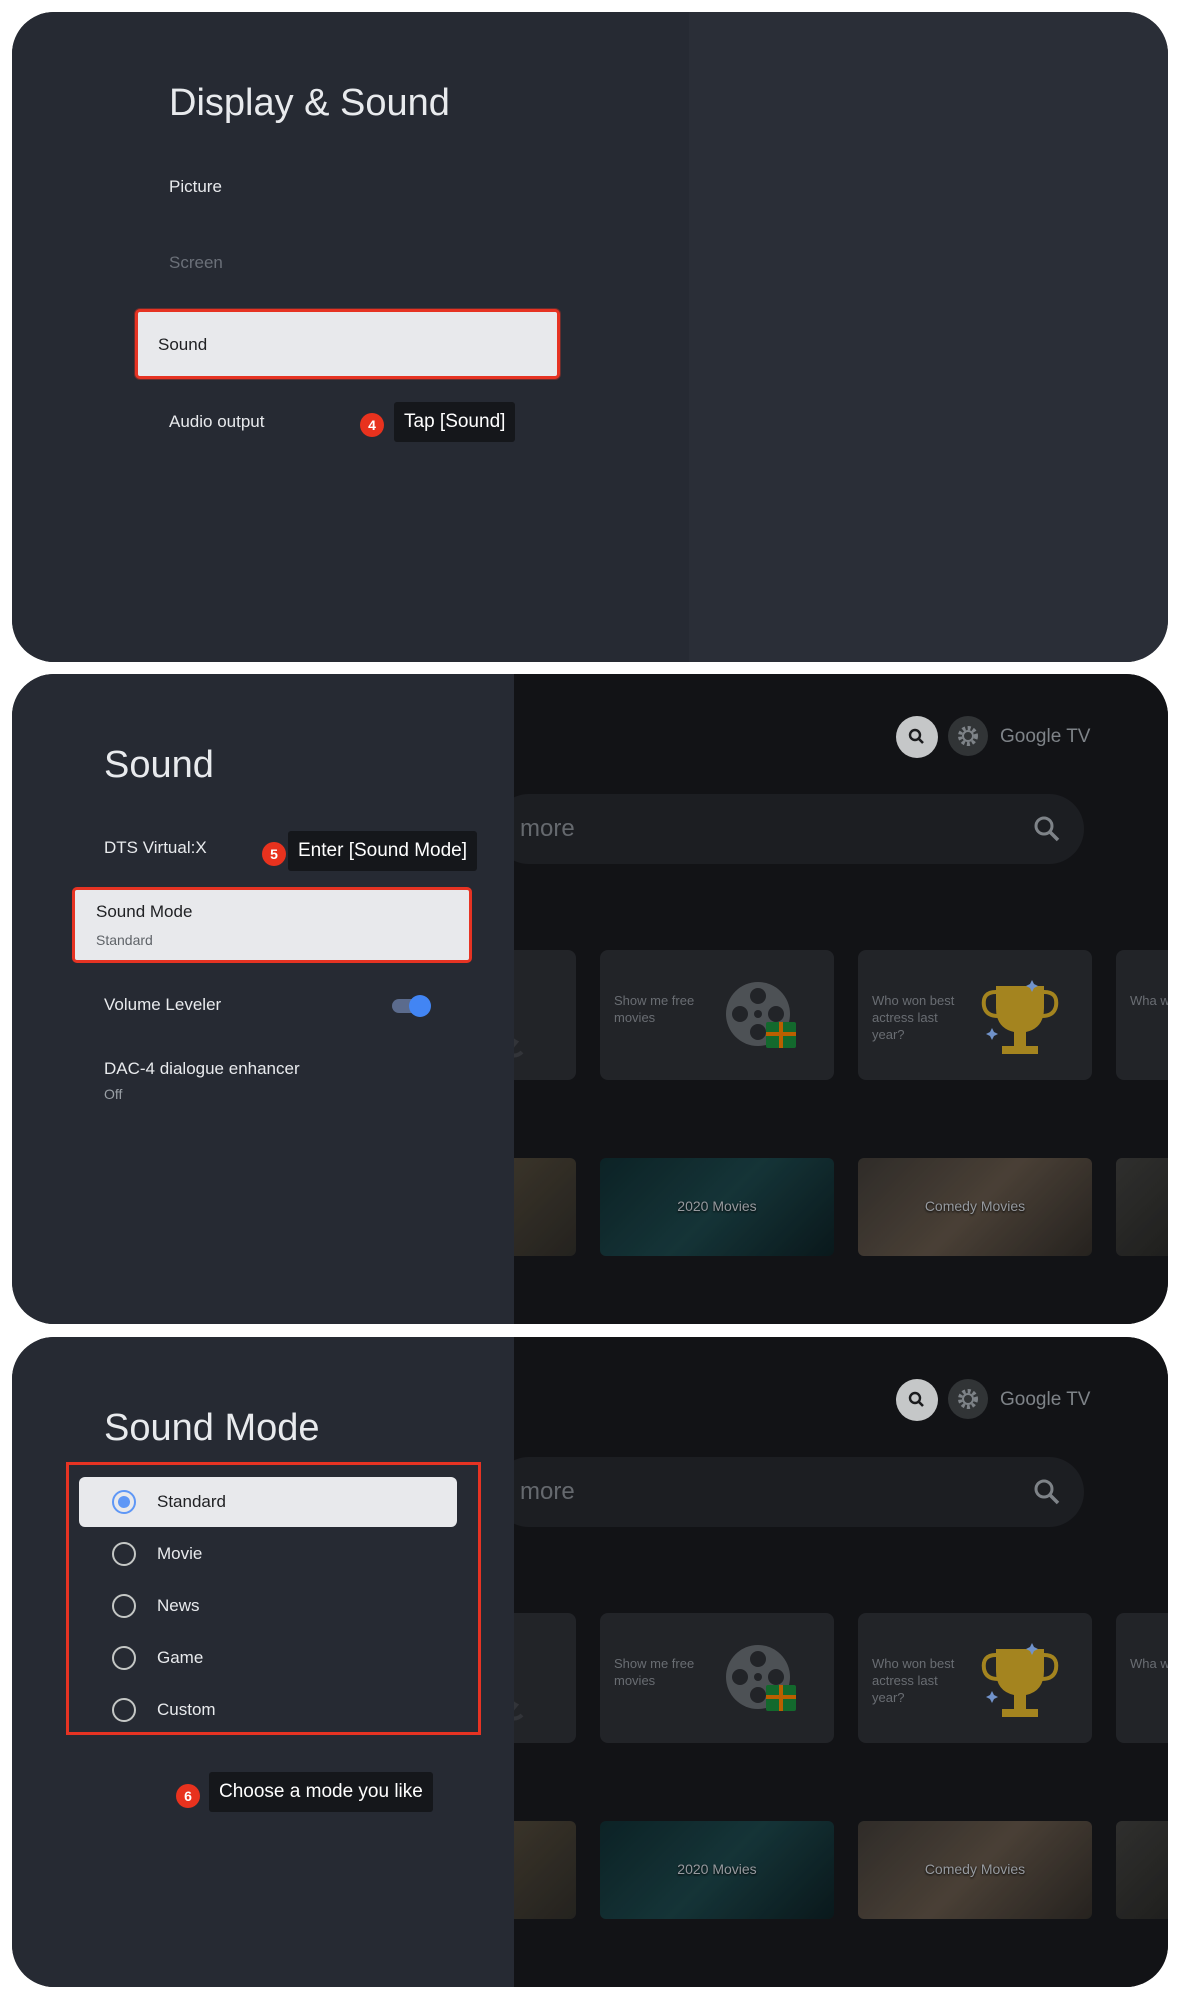 This screenshot has width=1180, height=2000. Describe the element at coordinates (124, 940) in the screenshot. I see `sound-mode-value: Standard` at that location.